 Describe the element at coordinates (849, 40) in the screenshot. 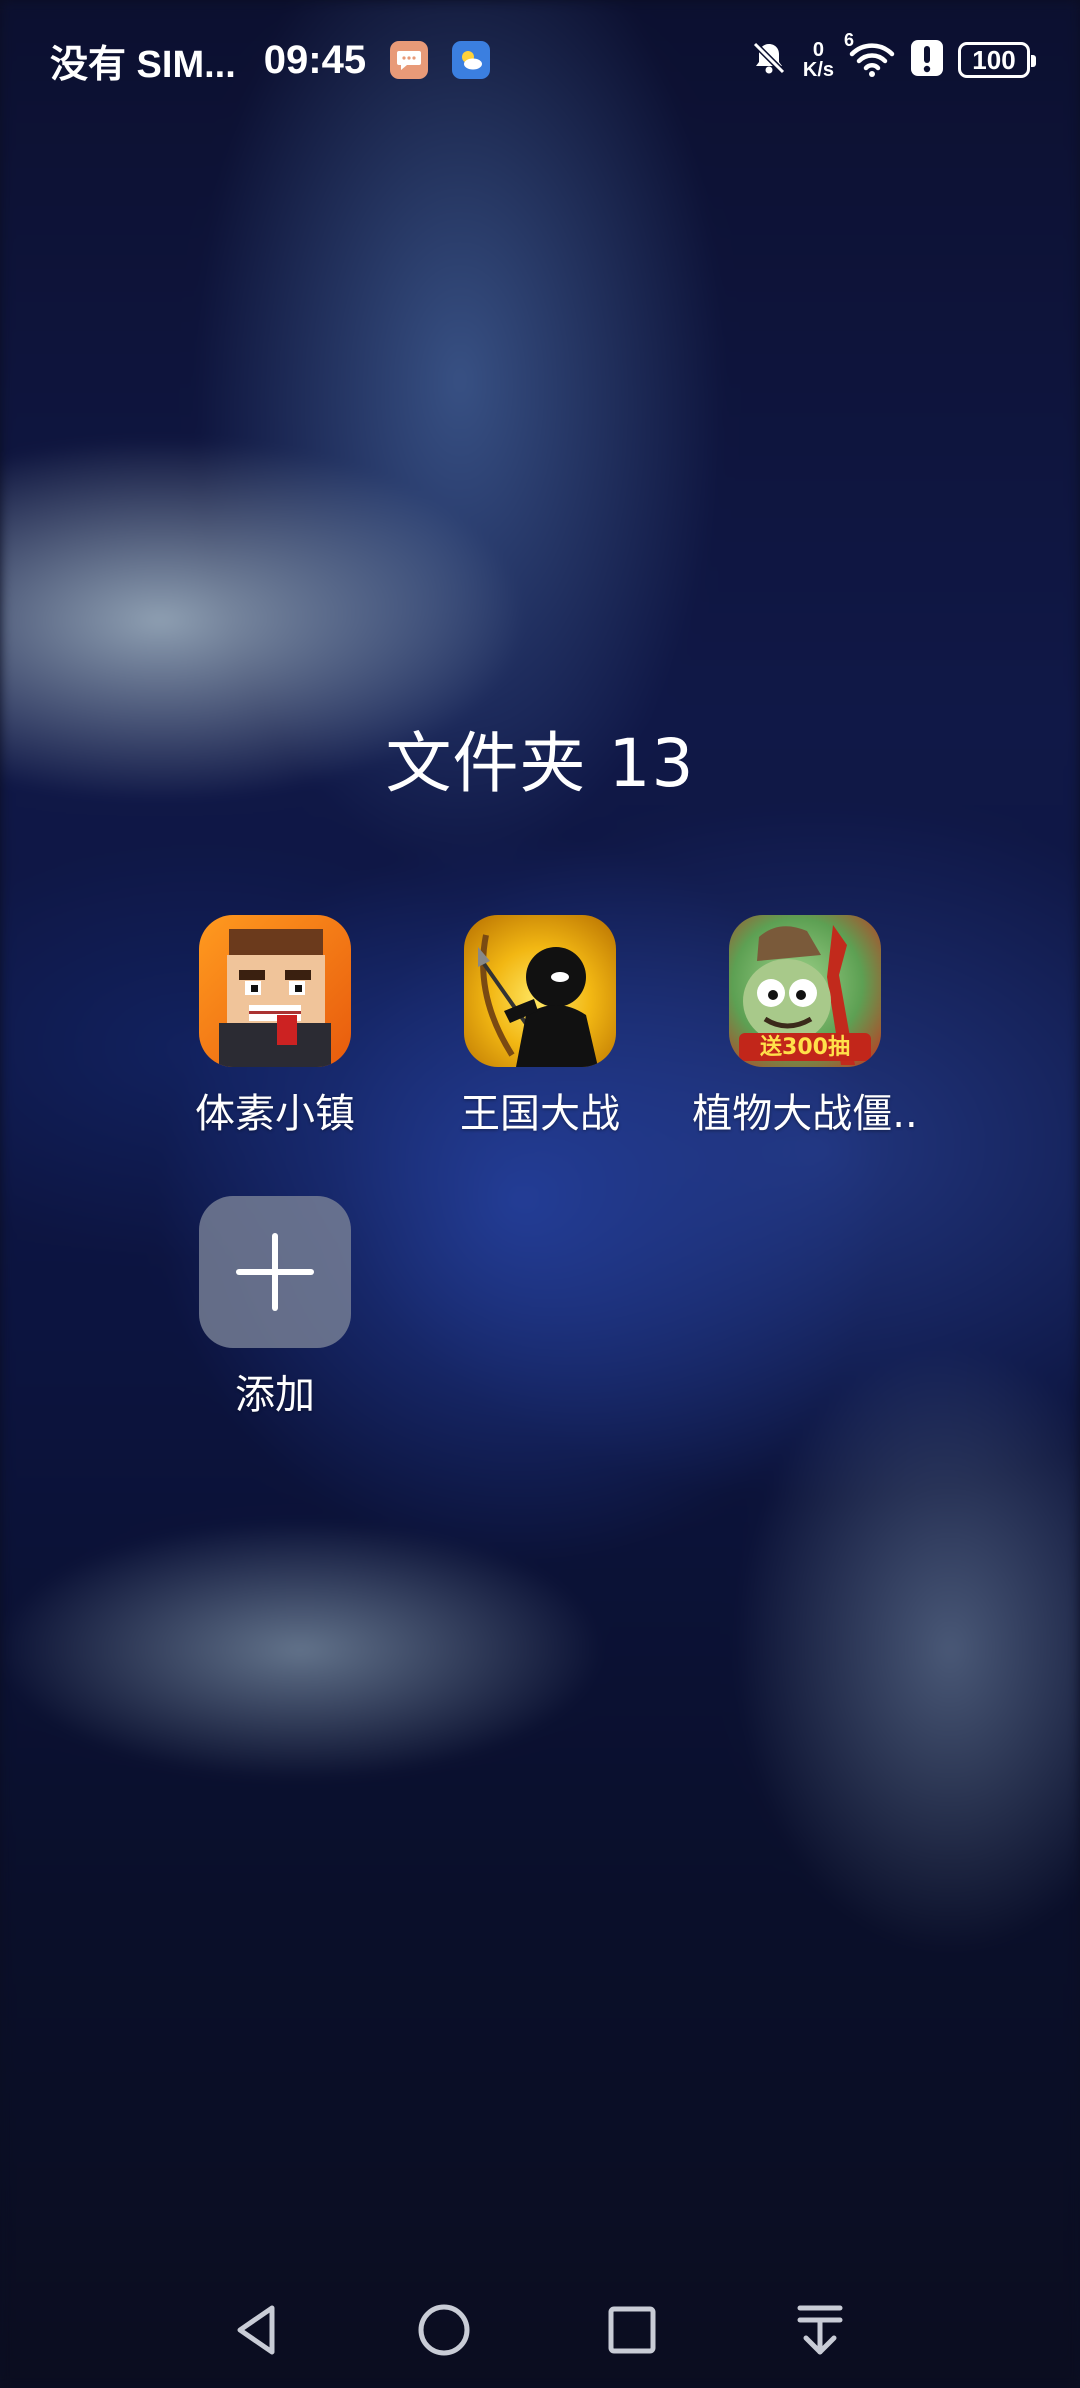

I see `signal-label: 6` at that location.